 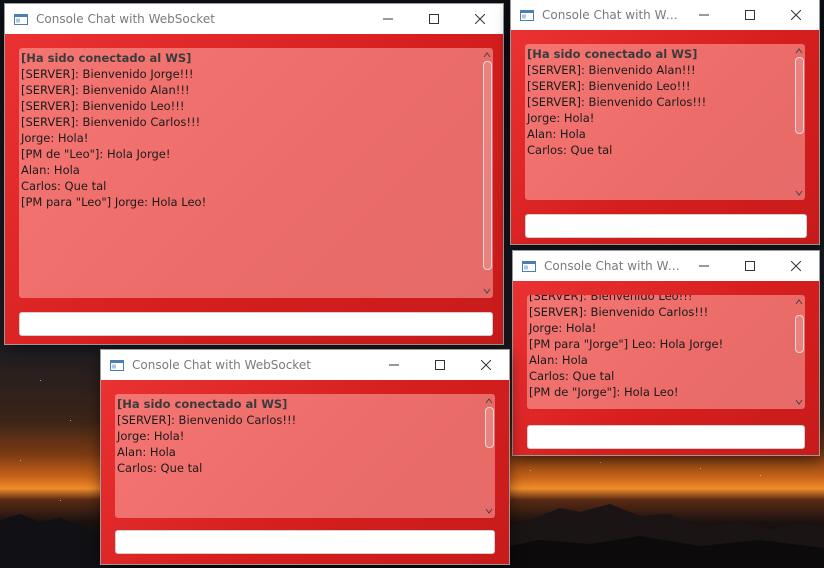 I want to click on chat-line: [PM de "Jorge"]: Hola Leo!, so click(x=604, y=392).